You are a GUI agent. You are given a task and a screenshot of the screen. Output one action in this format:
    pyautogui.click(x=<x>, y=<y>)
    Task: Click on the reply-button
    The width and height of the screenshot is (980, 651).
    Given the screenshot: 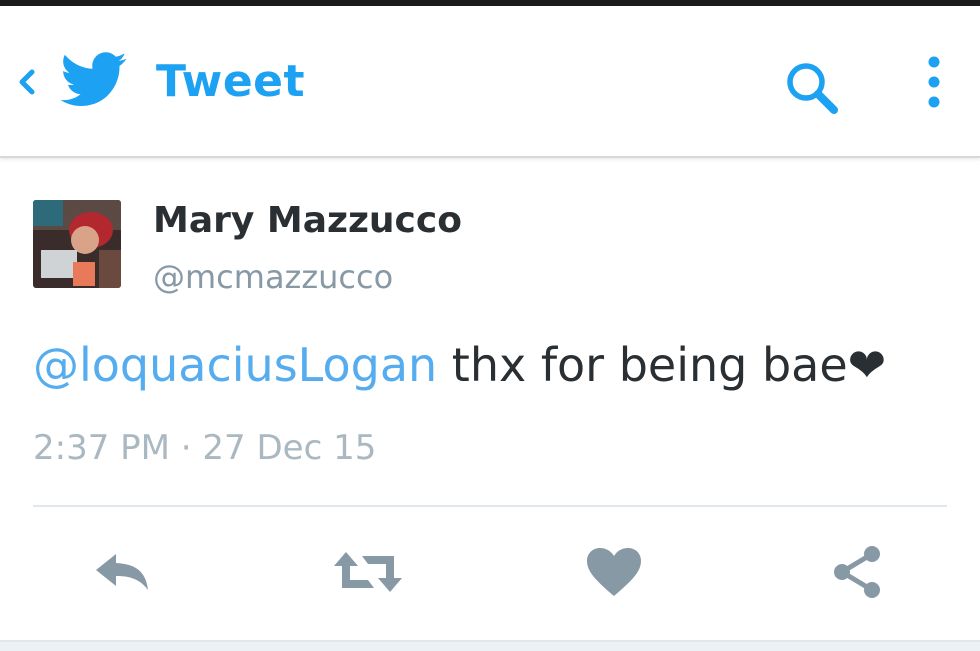 What is the action you would take?
    pyautogui.click(x=122, y=572)
    